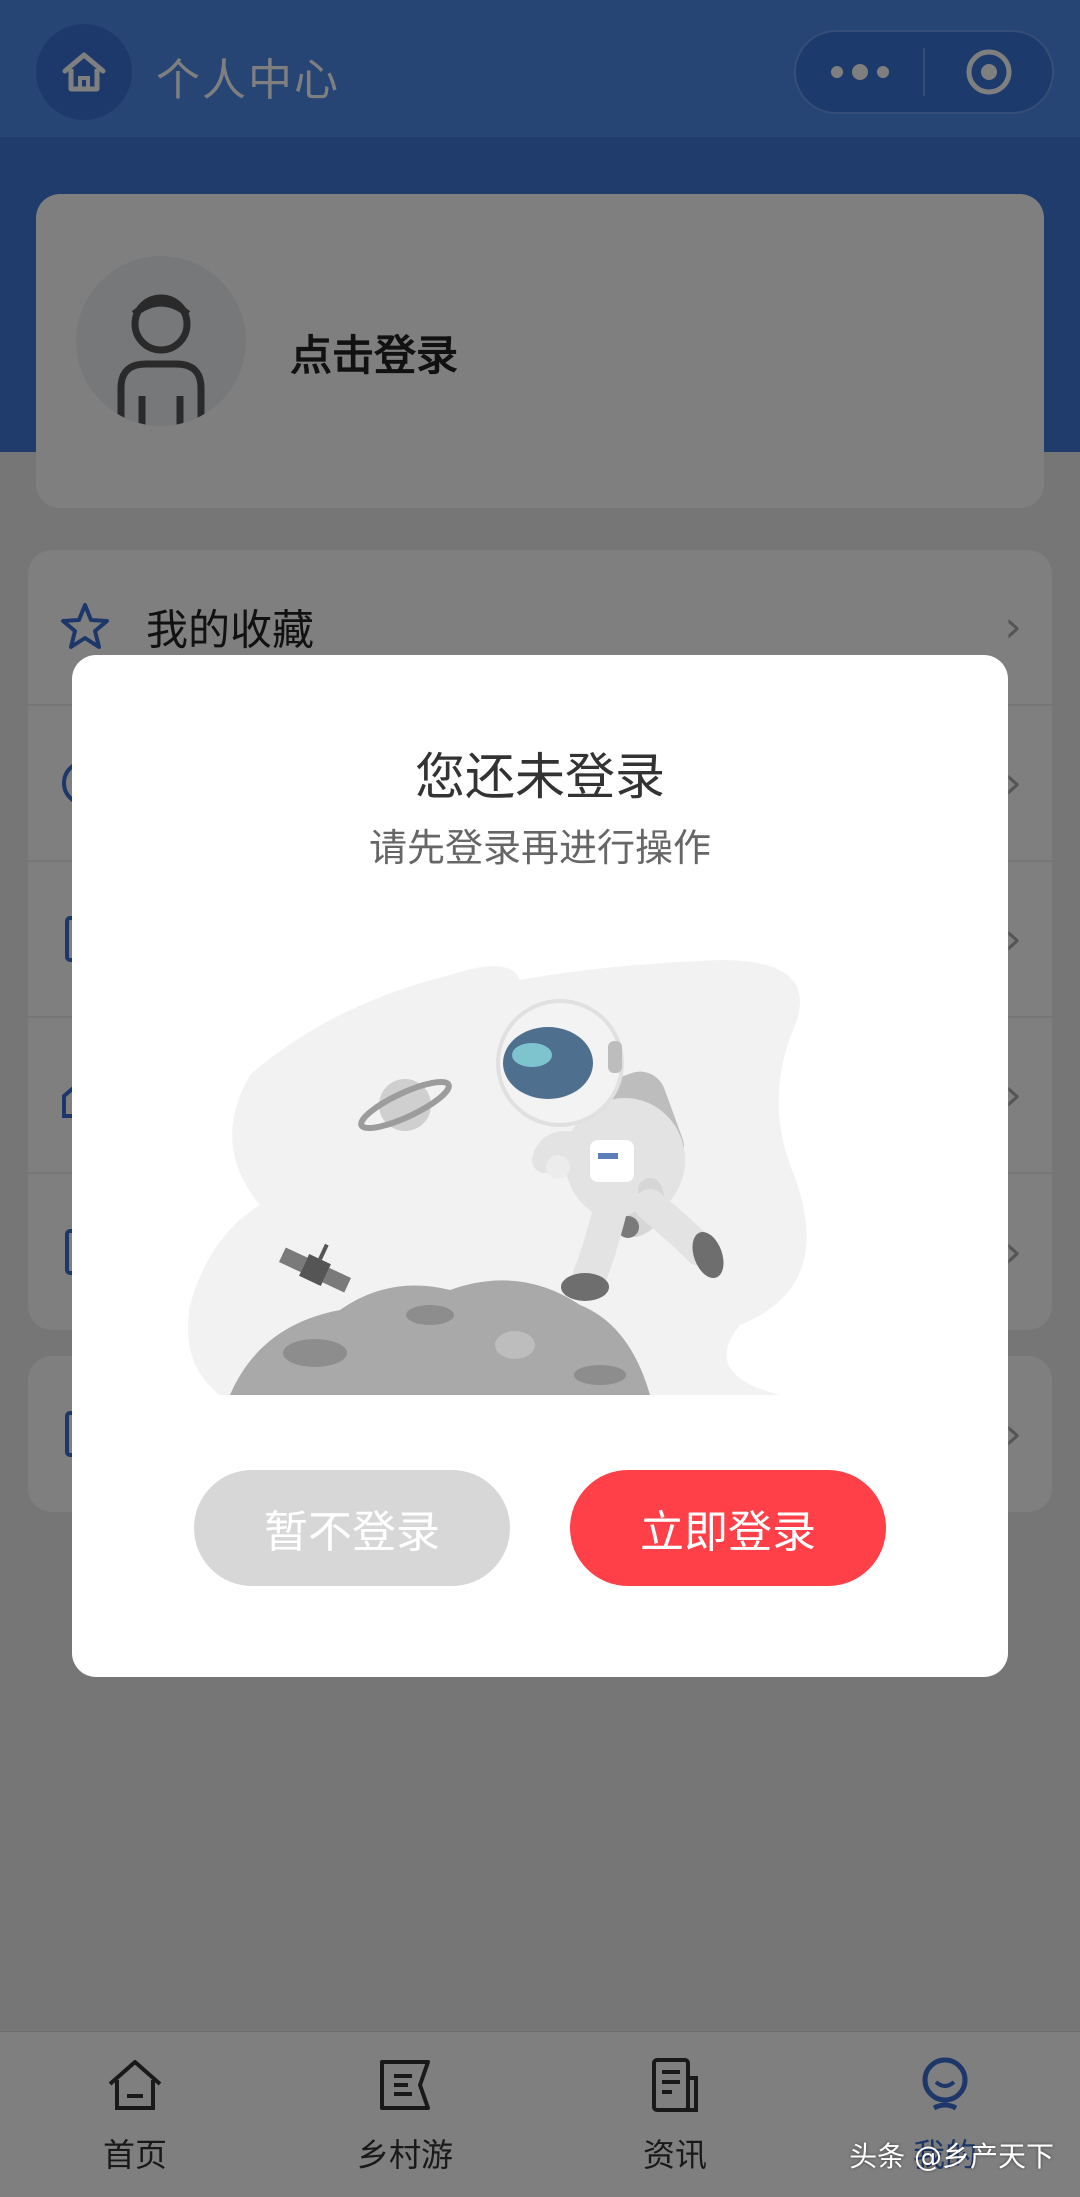 The width and height of the screenshot is (1080, 2197). I want to click on dialog-subtitle: 请先登录再进行操作, so click(539, 848).